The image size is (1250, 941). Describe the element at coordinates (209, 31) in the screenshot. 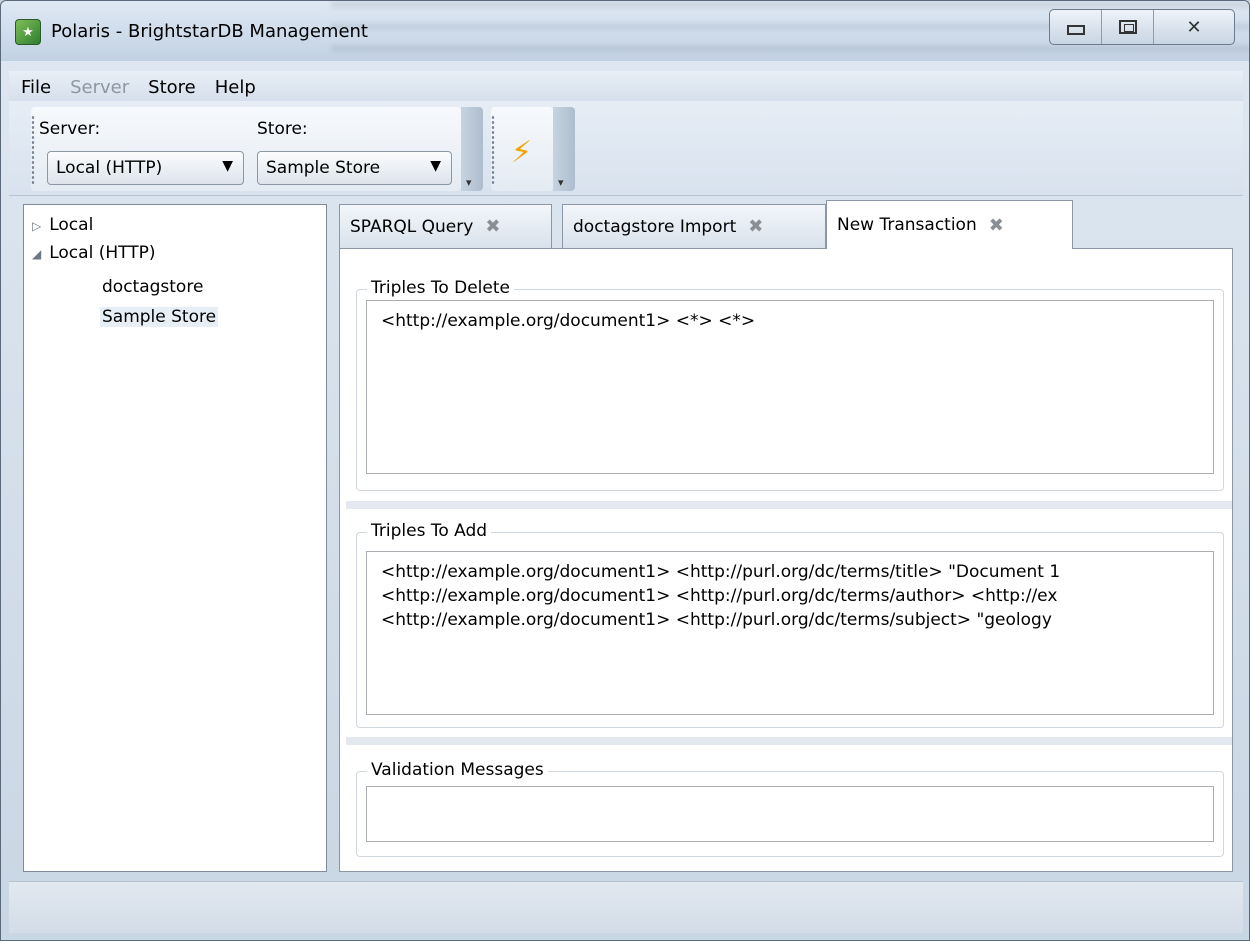

I see `window-title: Polaris - BrightstarDB Management` at that location.